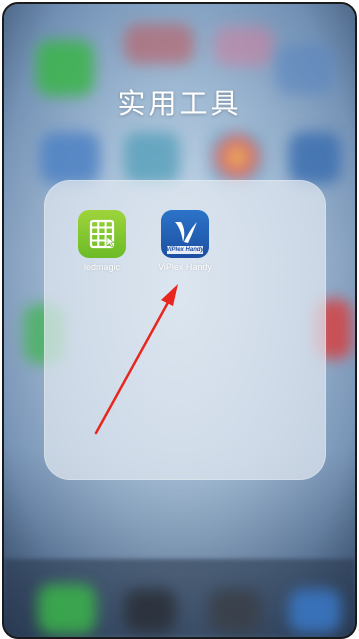 Image resolution: width=359 pixels, height=639 pixels. I want to click on app-viplex-handy: ViPlex Handy ViPlex Handy, so click(185, 241).